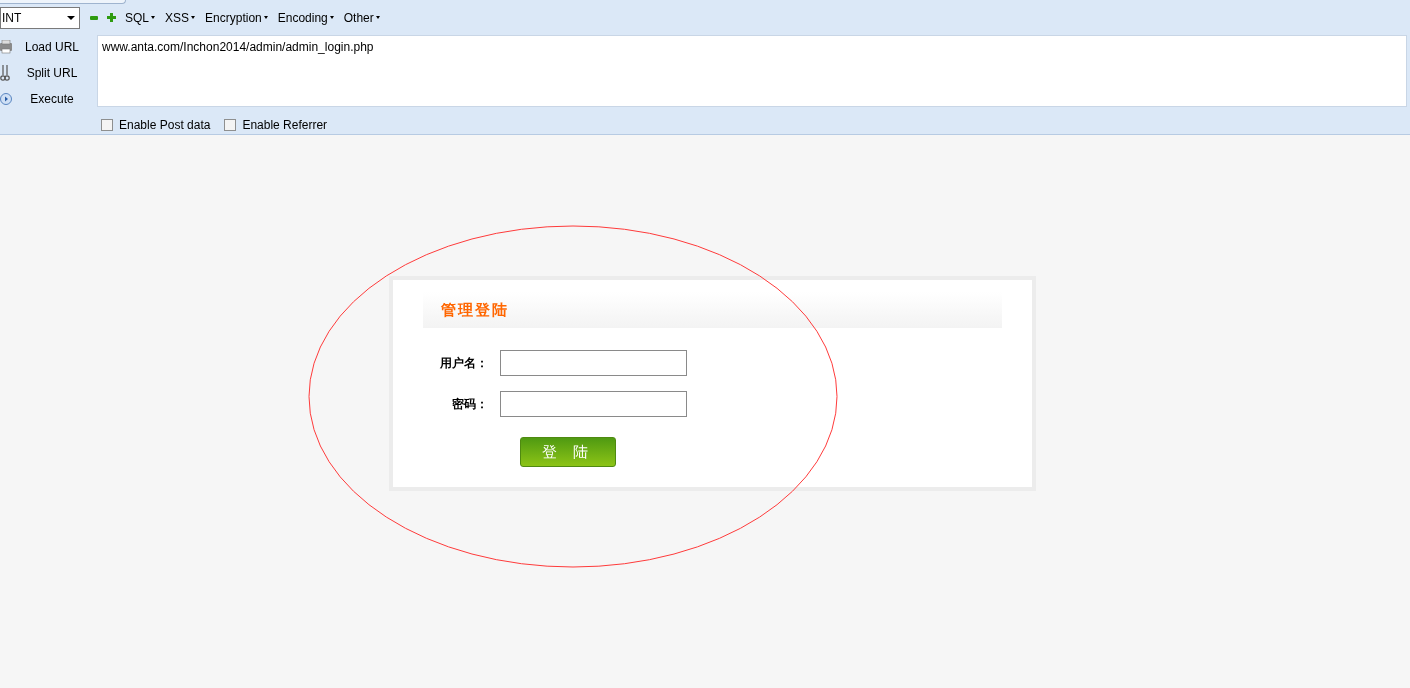  I want to click on login-title: 管理登陆, so click(475, 309).